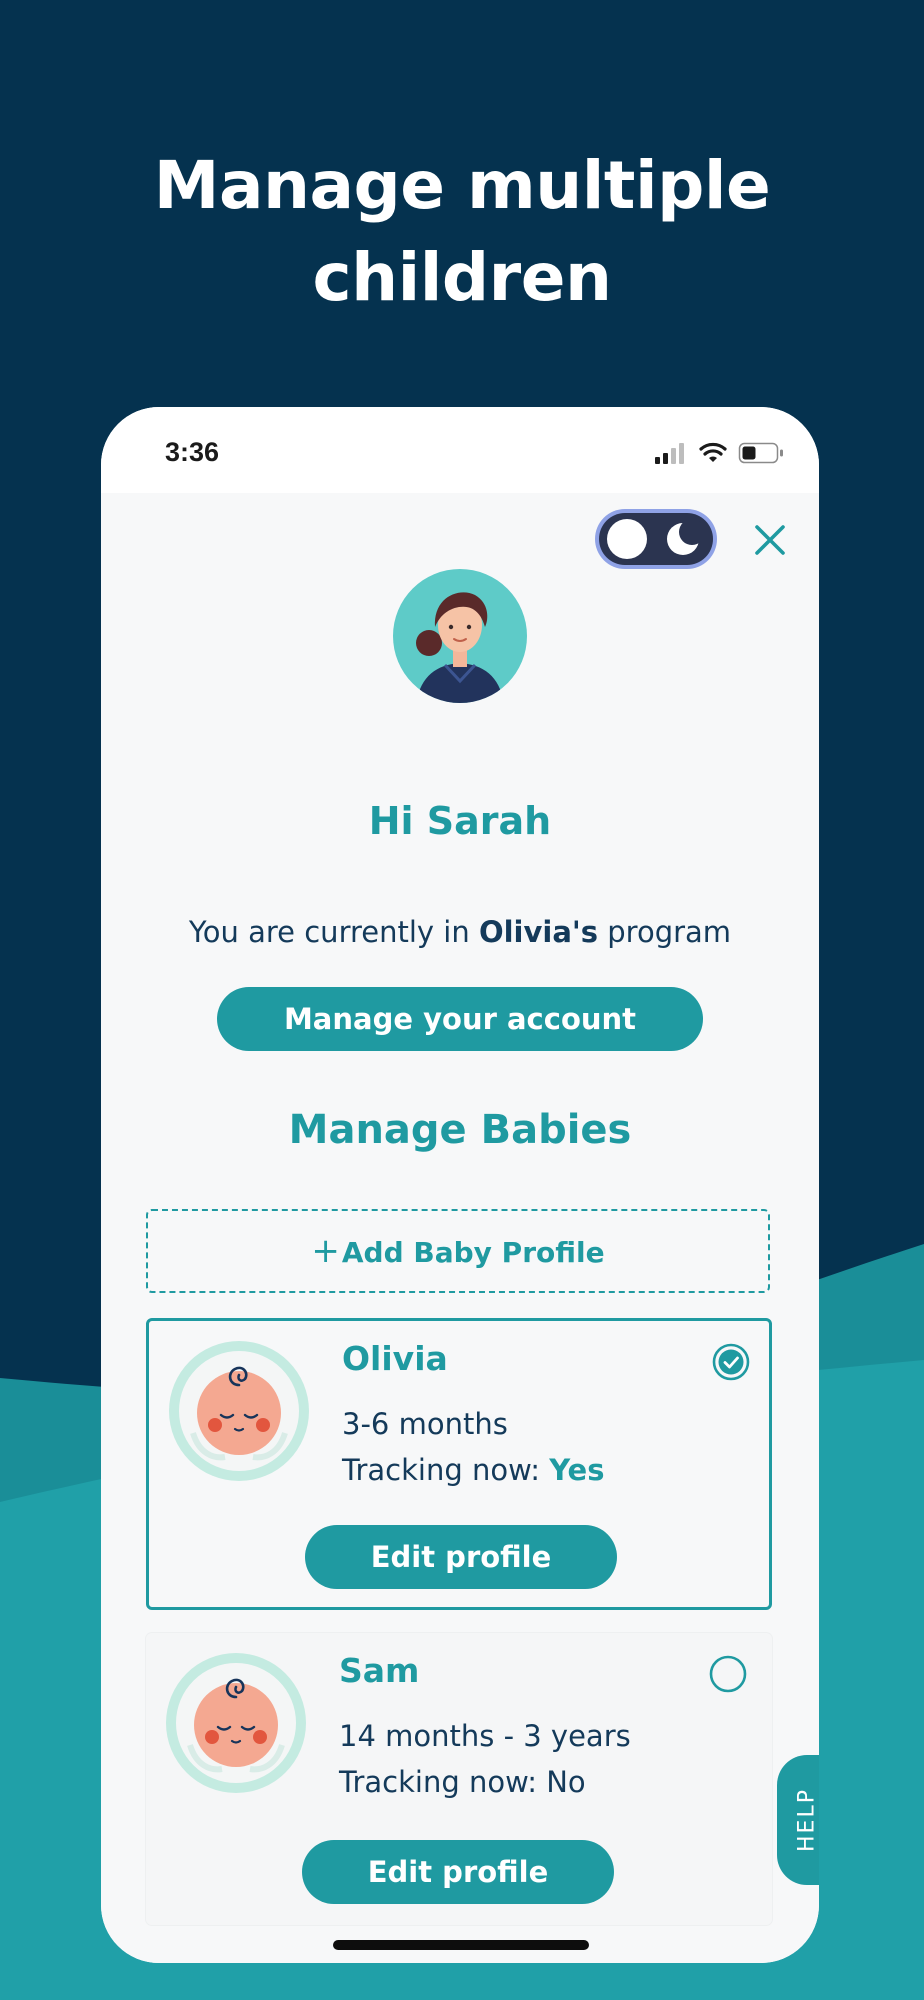 The width and height of the screenshot is (924, 2000). I want to click on program-prefix: You are currently in, so click(333, 932).